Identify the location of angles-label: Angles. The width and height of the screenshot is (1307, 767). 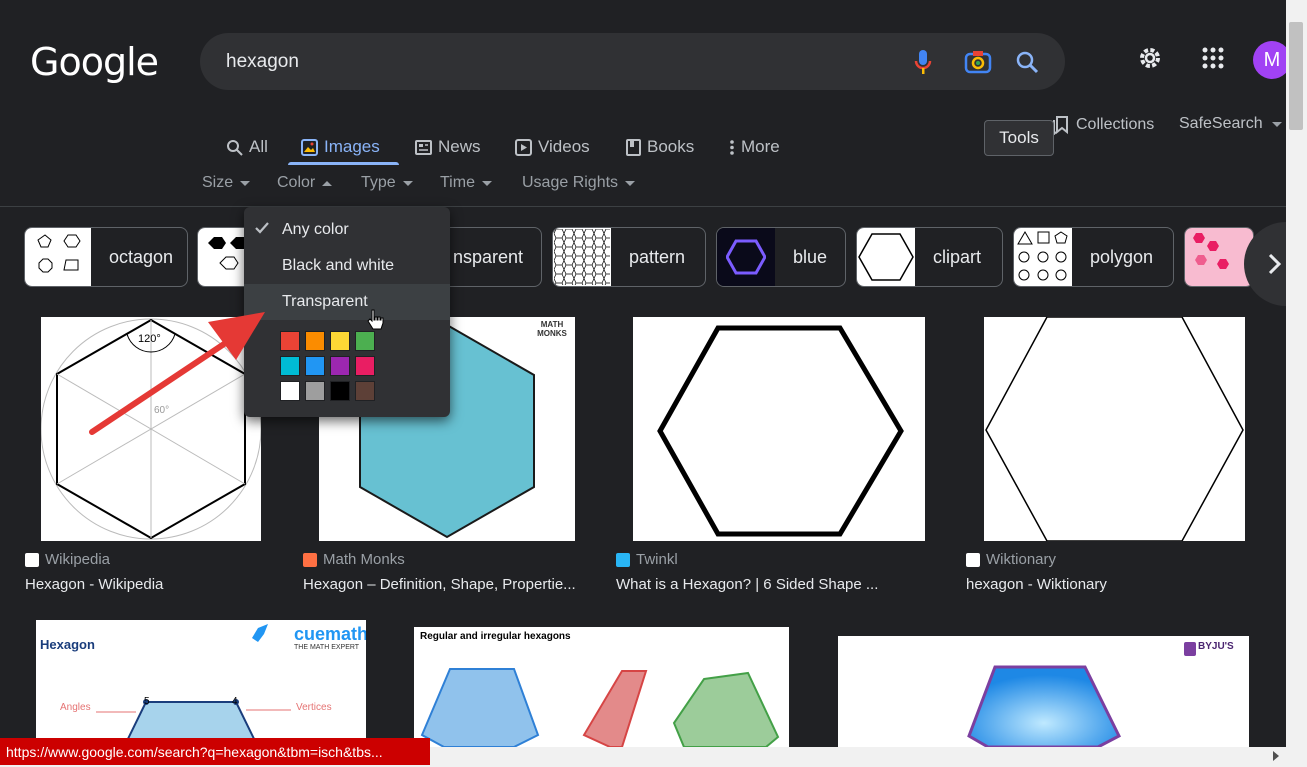
(75, 707).